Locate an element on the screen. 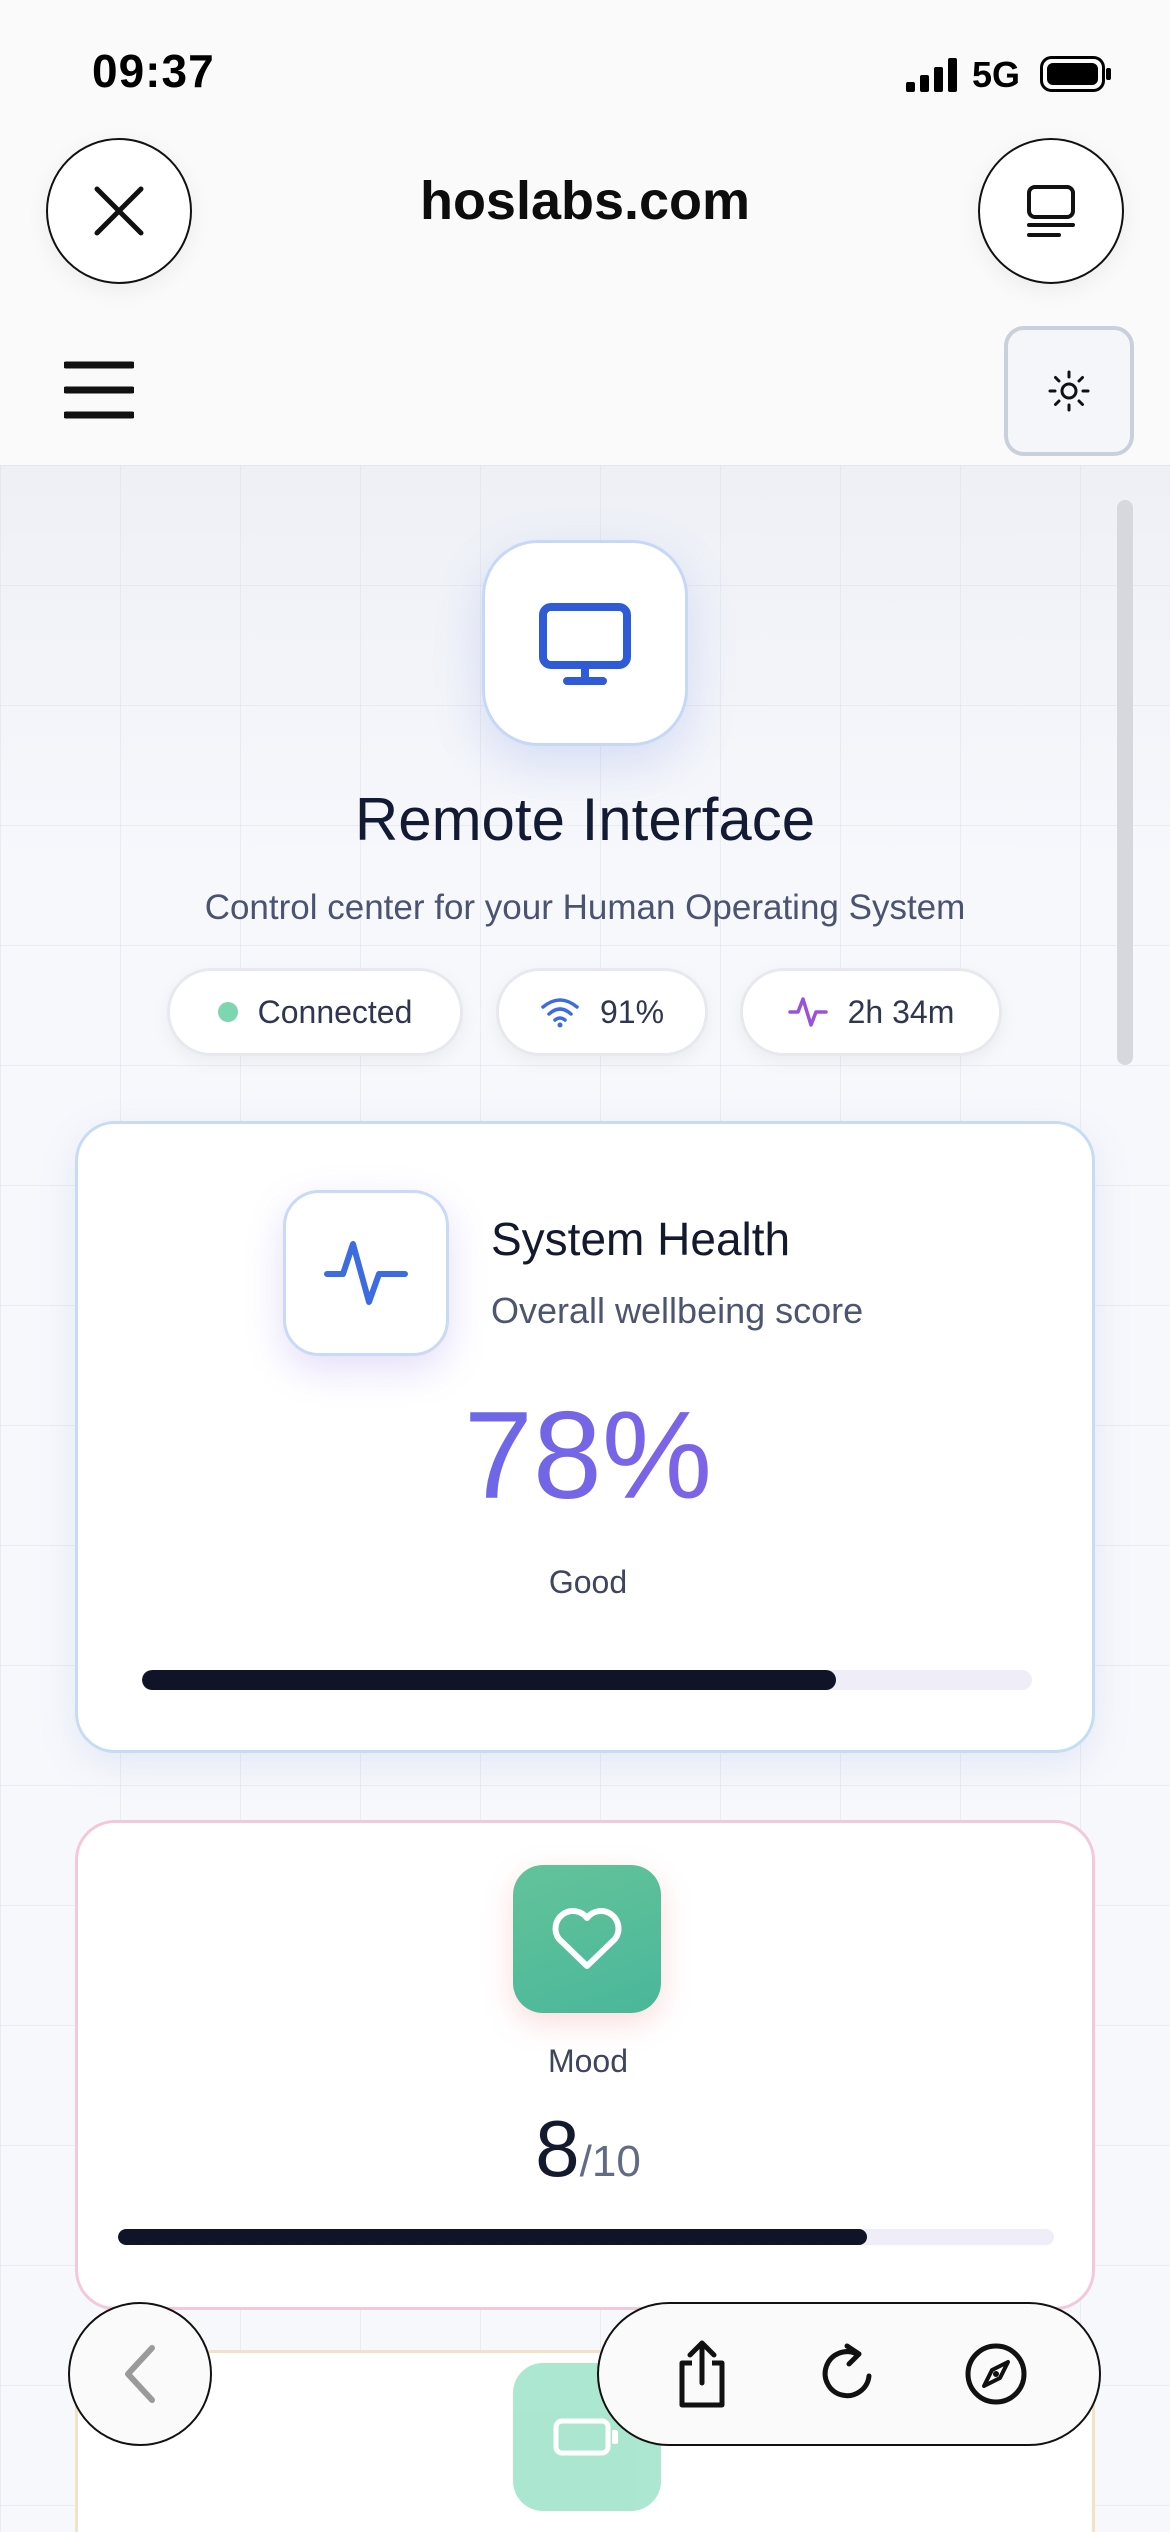  compass-icon is located at coordinates (996, 2374).